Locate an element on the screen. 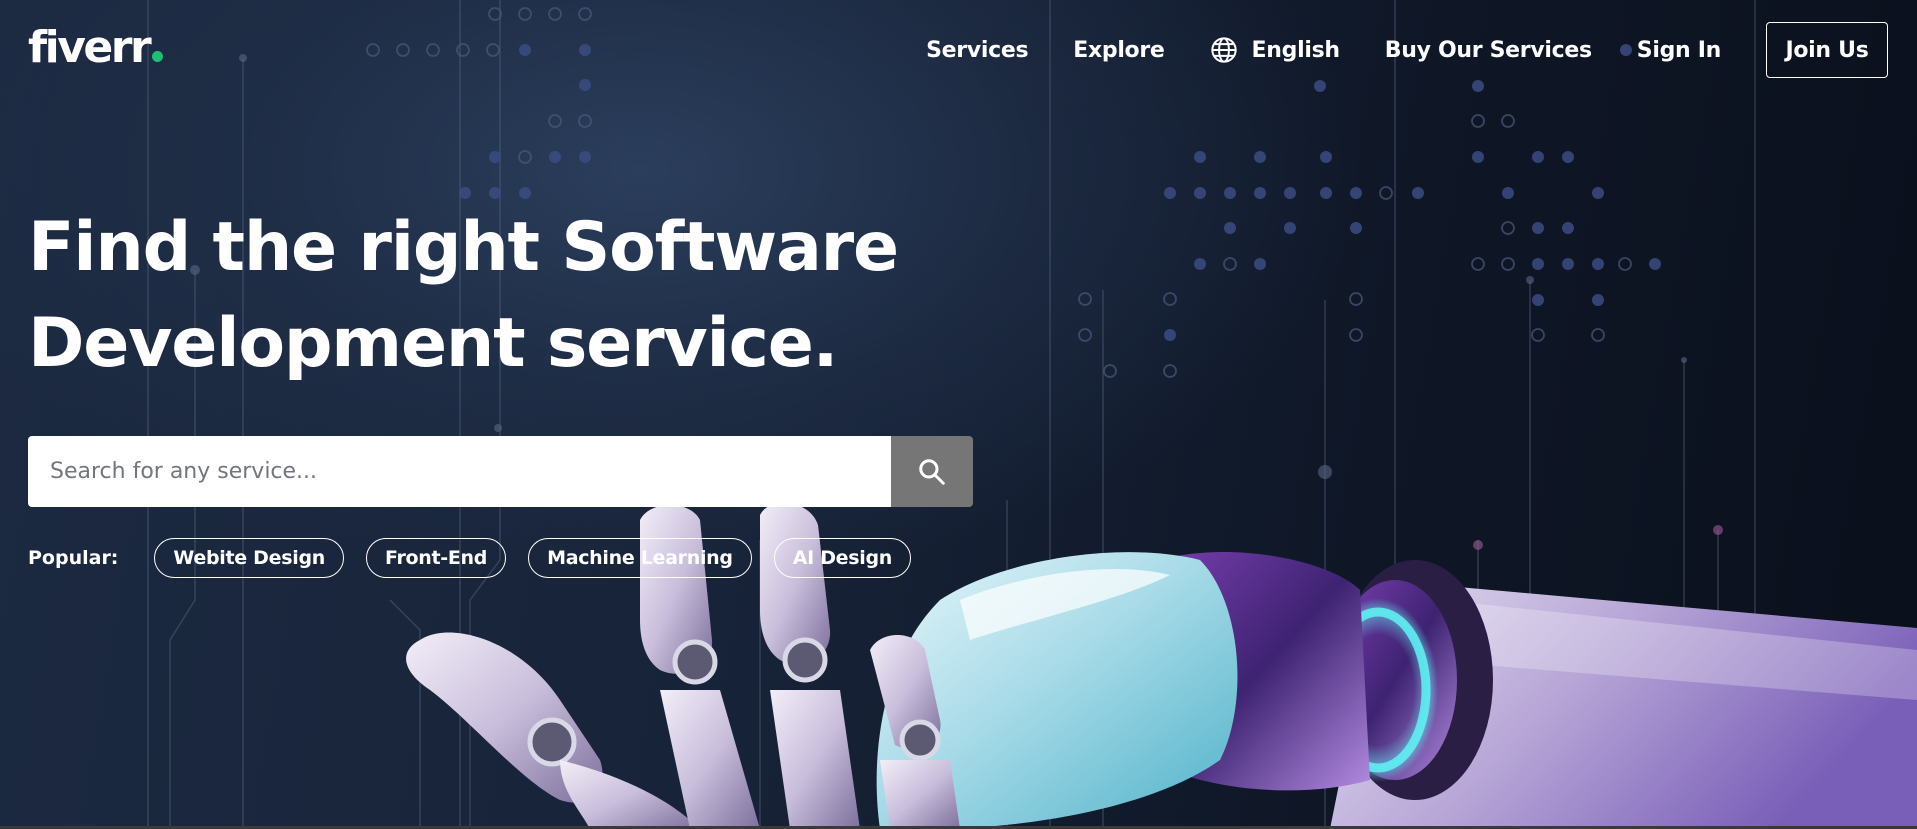 The height and width of the screenshot is (829, 1917). headline-line-1: Find the right Software is located at coordinates (463, 247).